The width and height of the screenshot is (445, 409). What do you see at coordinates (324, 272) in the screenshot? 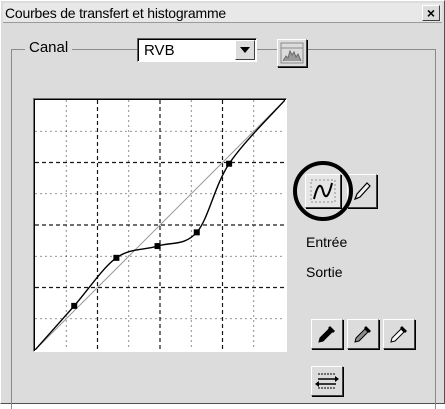
I see `output-label: Sortie` at bounding box center [324, 272].